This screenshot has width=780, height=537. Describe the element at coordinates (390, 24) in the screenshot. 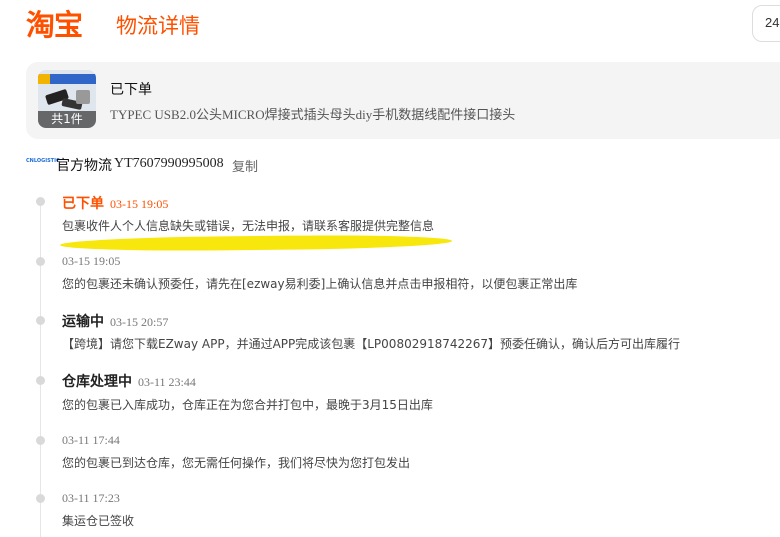

I see `header: 淘宝 物流详情 24` at that location.